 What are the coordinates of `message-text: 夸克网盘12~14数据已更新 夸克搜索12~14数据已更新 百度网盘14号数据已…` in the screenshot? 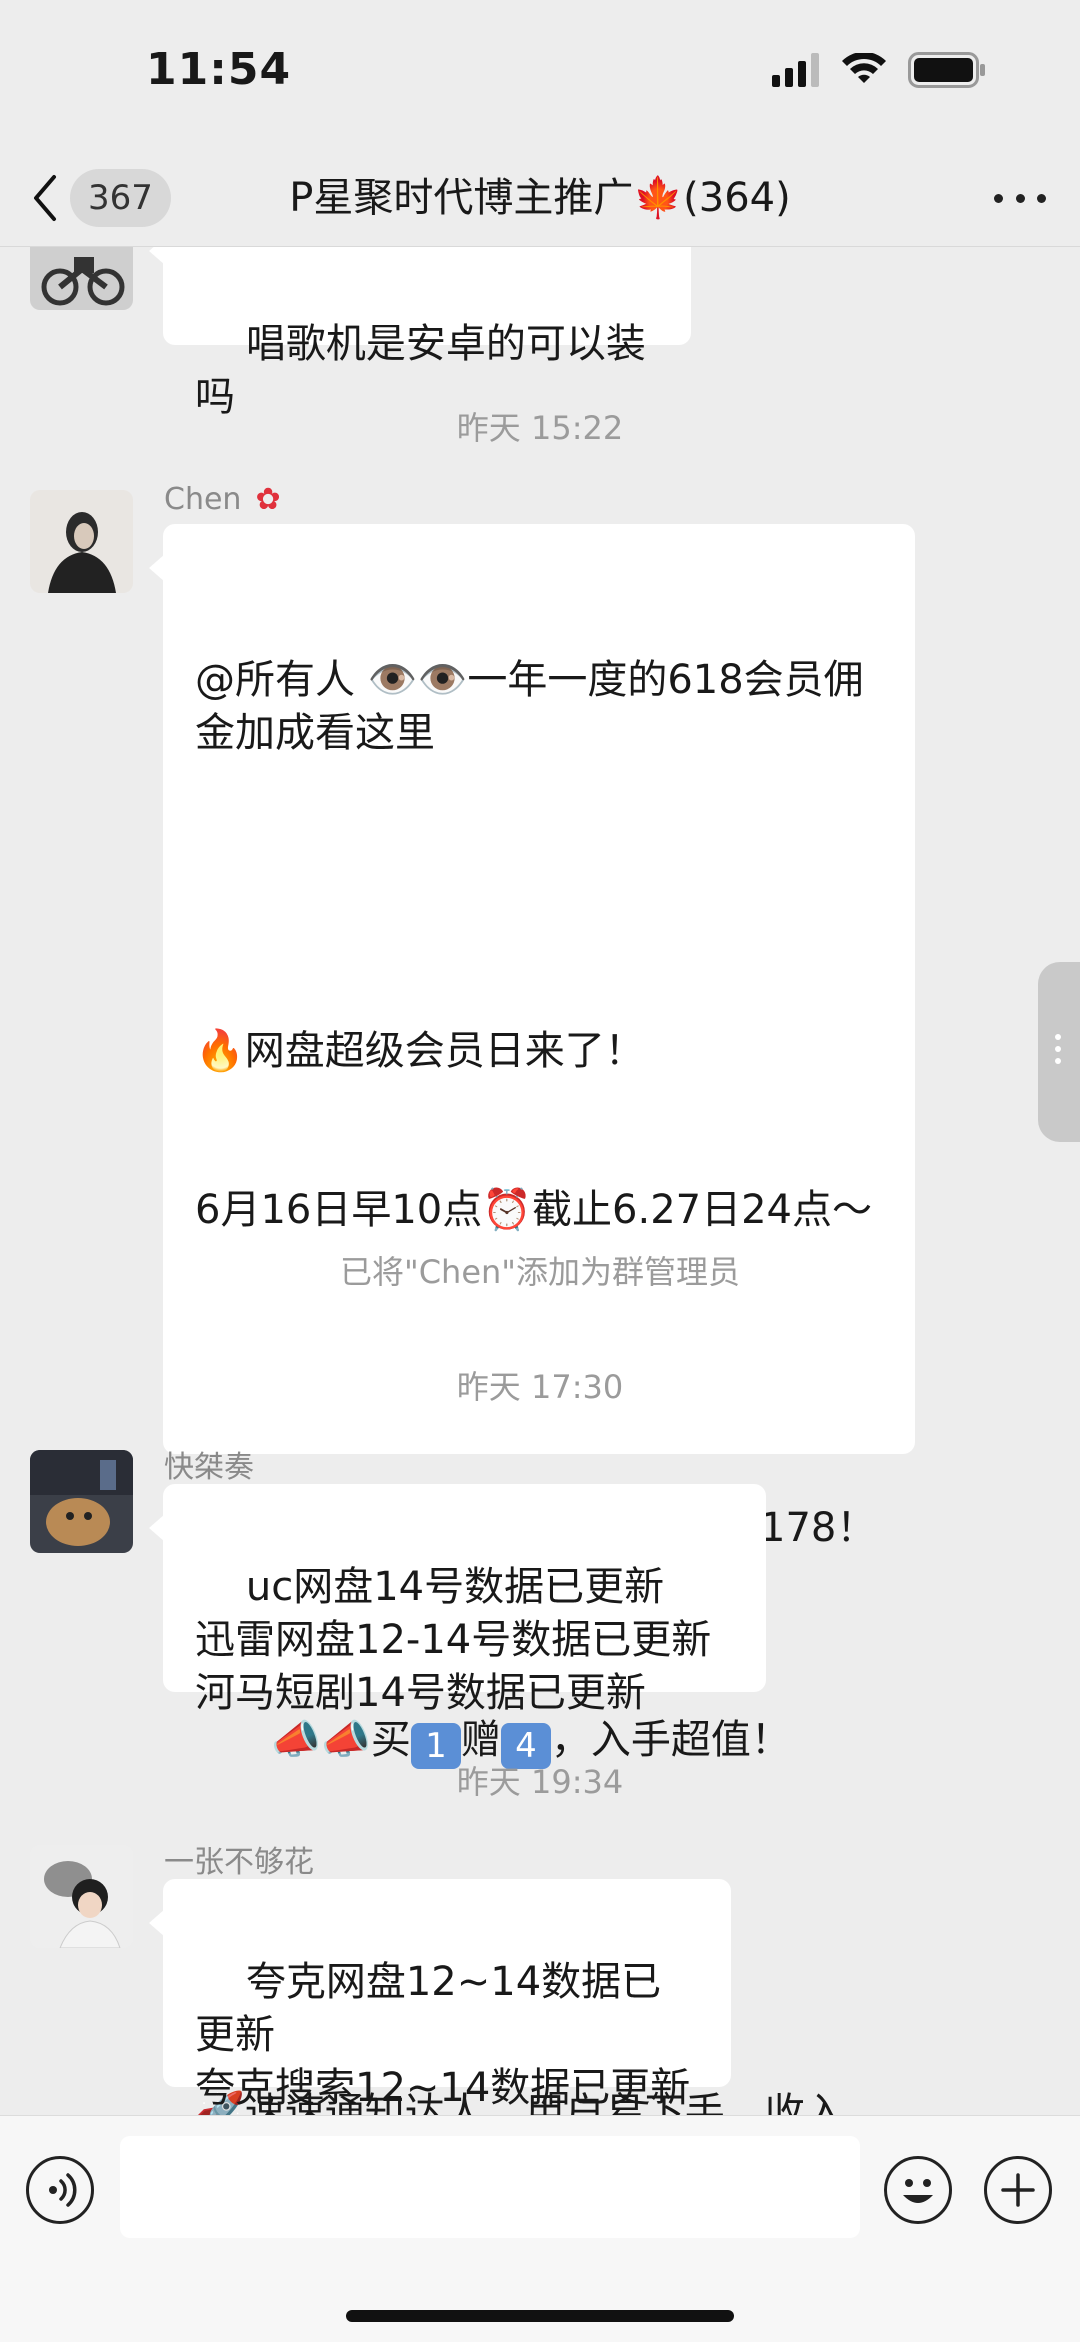 It's located at (443, 2035).